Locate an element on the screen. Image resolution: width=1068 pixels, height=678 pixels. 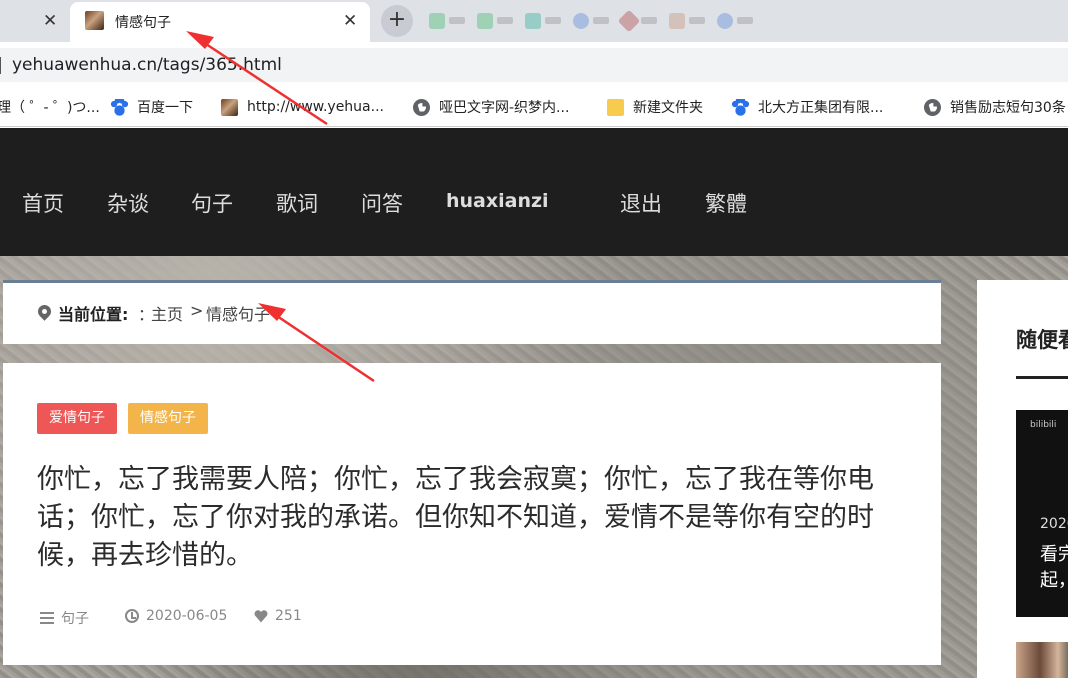
background-tabs is located at coordinates (589, 21).